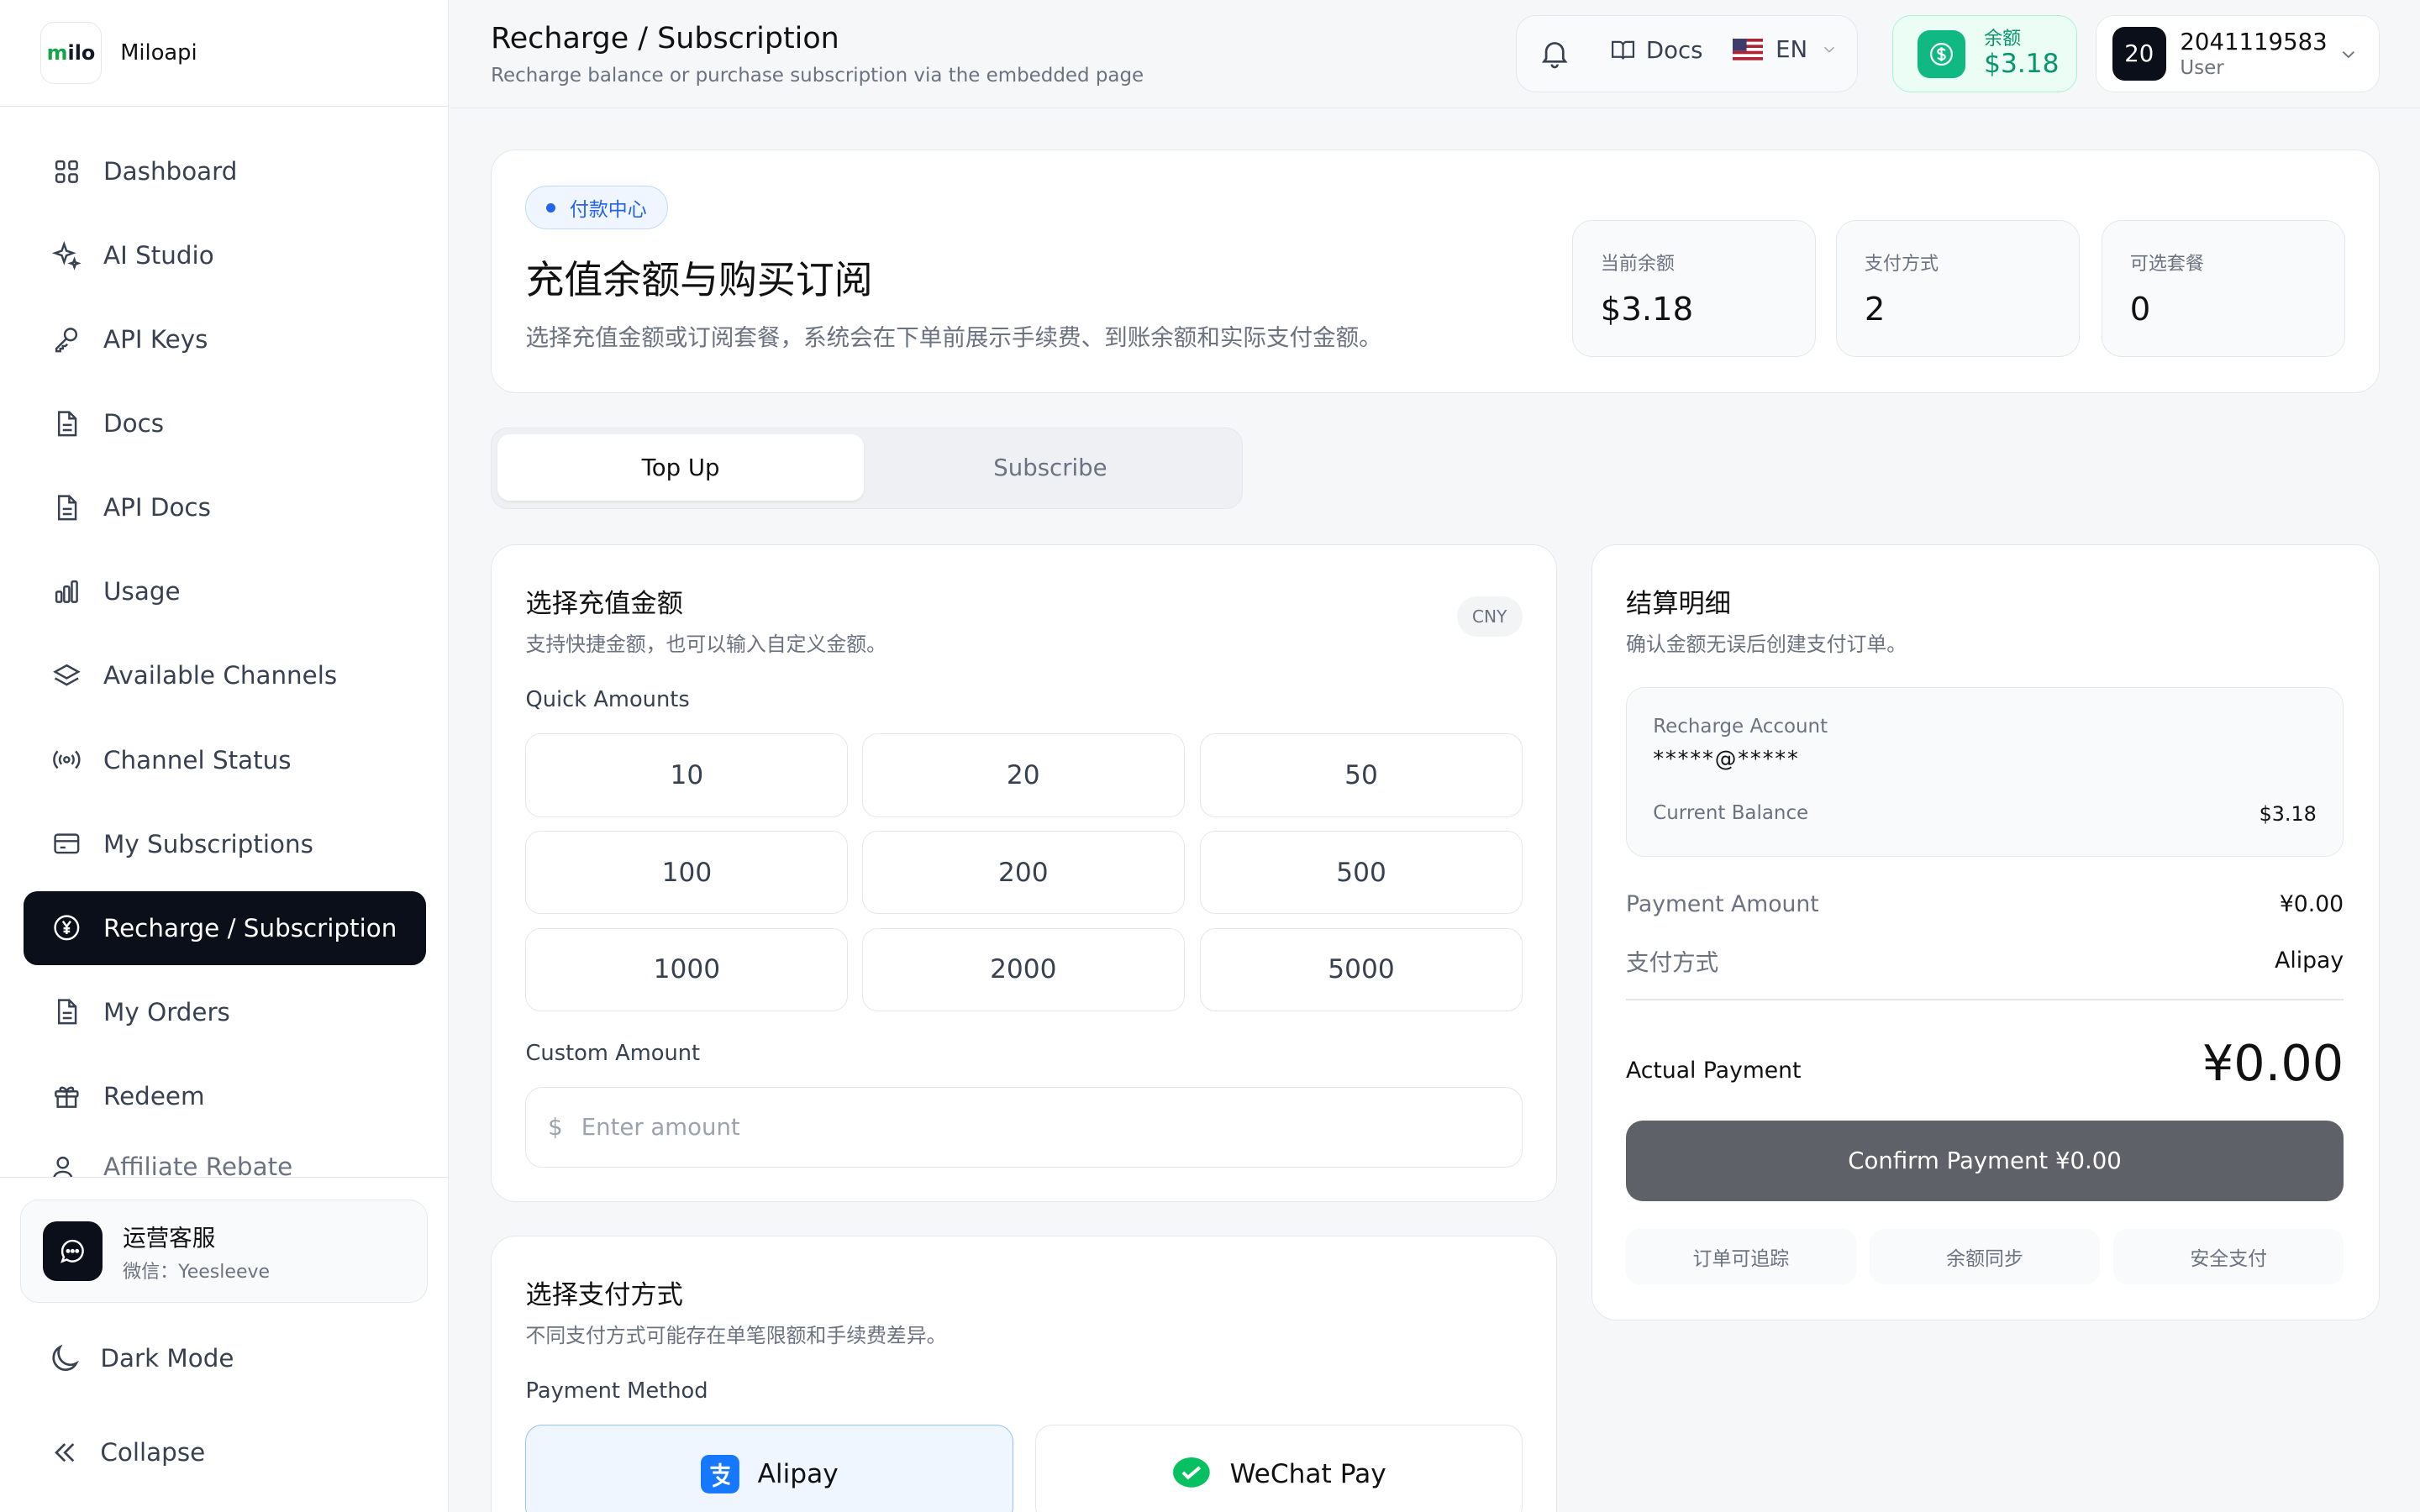 The height and width of the screenshot is (1512, 2420). I want to click on sidebar-item-ai-studio: AI Studio, so click(225, 255).